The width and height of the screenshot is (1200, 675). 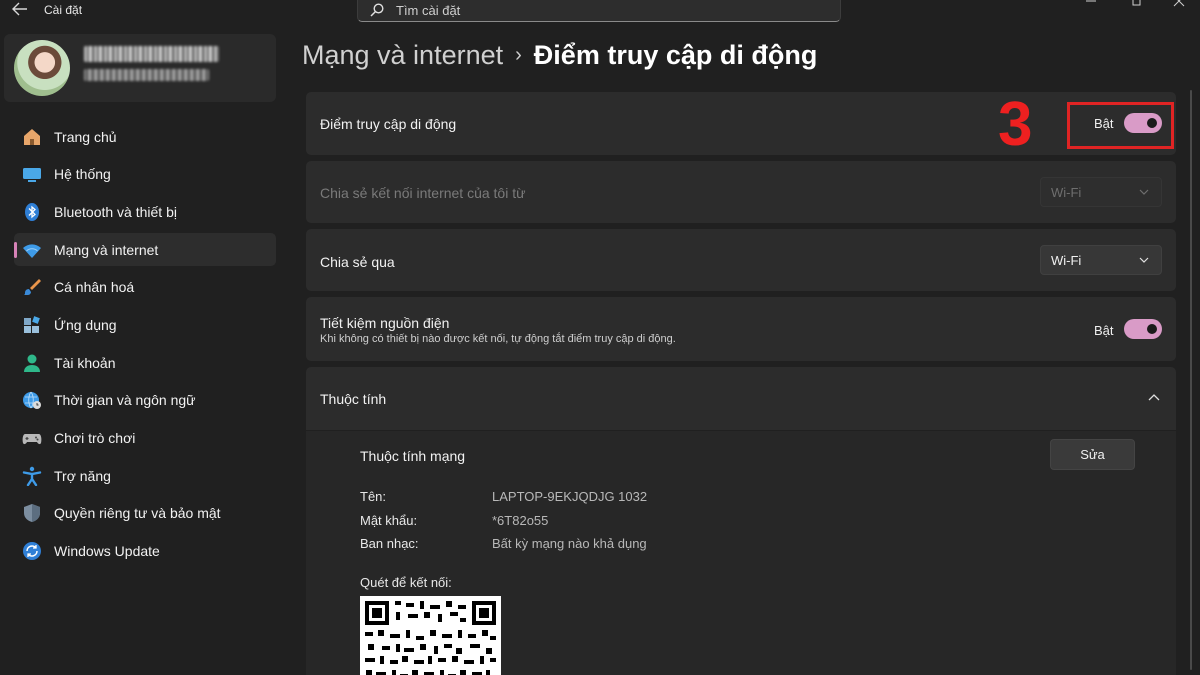 I want to click on power-saving-title: Tiết kiệm nguồn điện, so click(x=385, y=323).